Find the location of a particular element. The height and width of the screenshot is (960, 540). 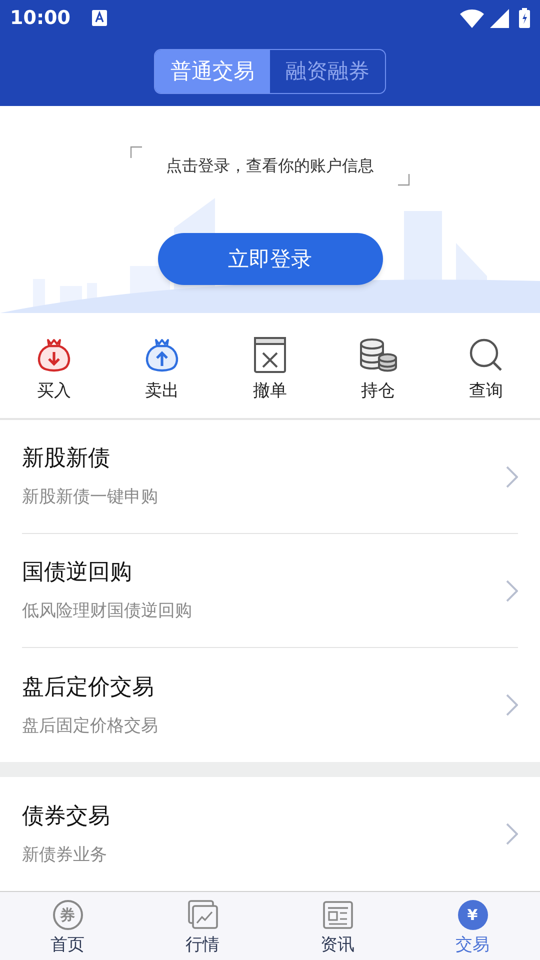

tab-bar-item: 券 首页 is located at coordinates (67, 926).